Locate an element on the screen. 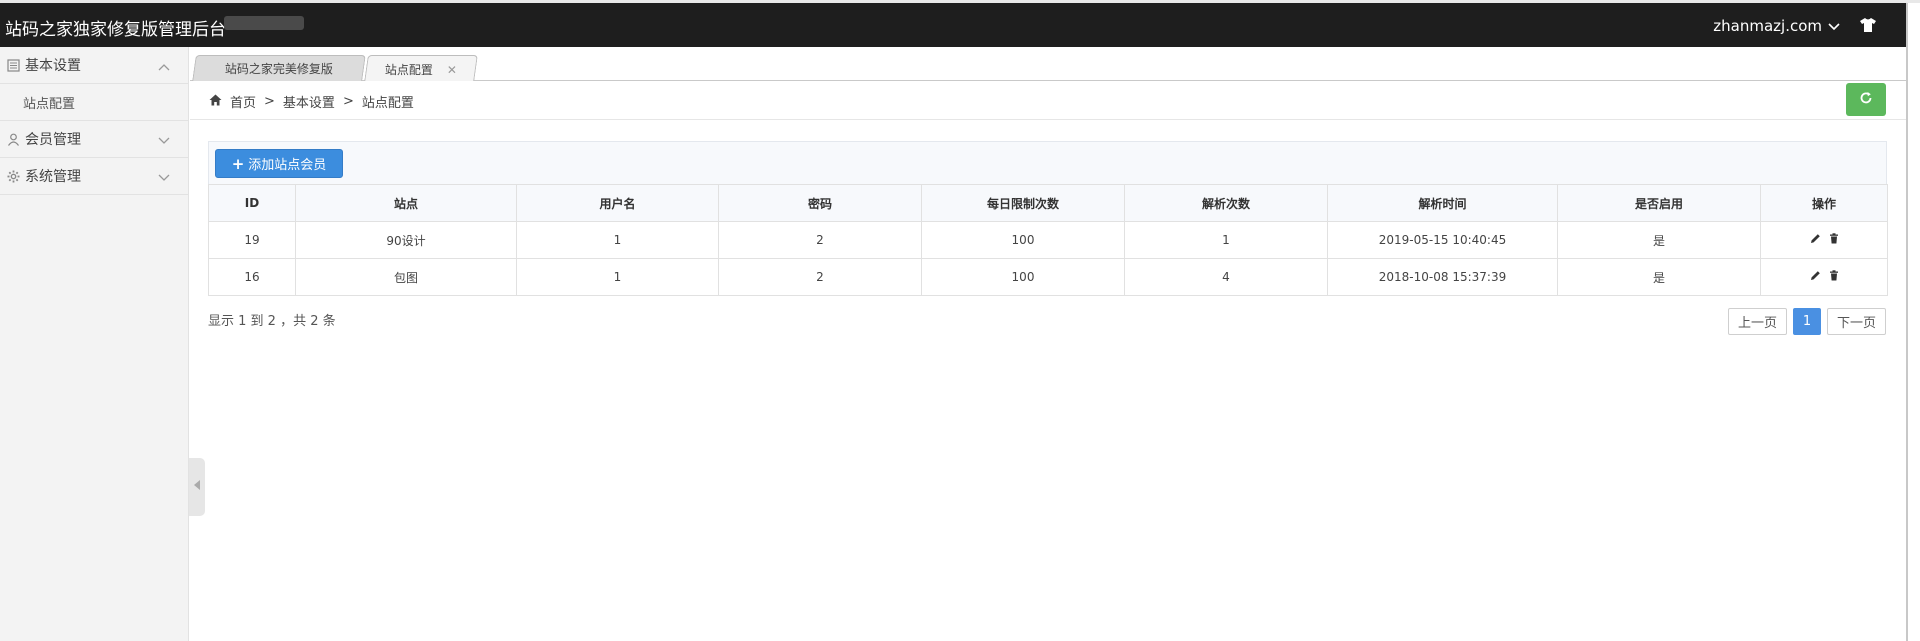 Image resolution: width=1920 pixels, height=641 pixels. column-header: 解析时间 is located at coordinates (1442, 203).